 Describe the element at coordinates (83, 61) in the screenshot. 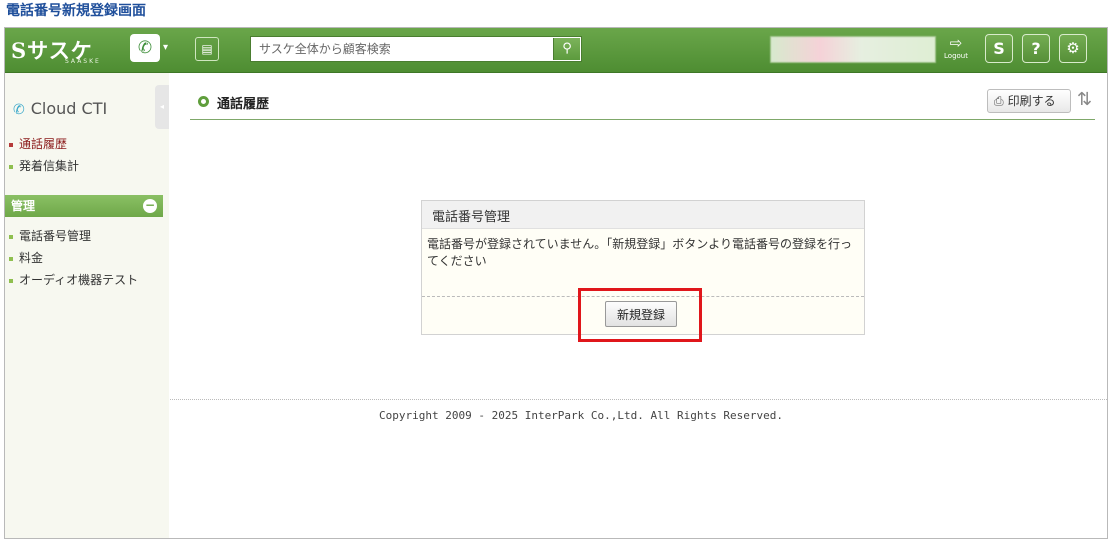

I see `logo-subtext: SAASKE` at that location.